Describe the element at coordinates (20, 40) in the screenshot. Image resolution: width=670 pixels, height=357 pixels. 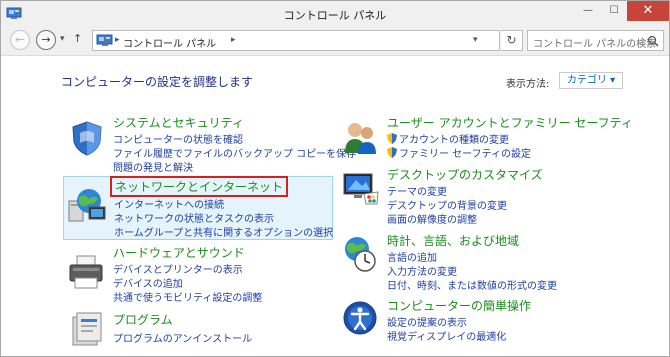
I see `back-button: ←` at that location.